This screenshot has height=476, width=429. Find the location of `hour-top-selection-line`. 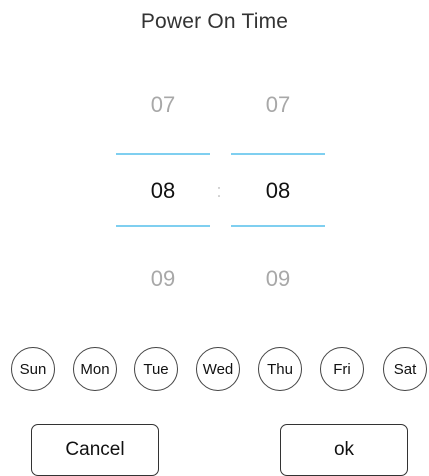

hour-top-selection-line is located at coordinates (163, 154).